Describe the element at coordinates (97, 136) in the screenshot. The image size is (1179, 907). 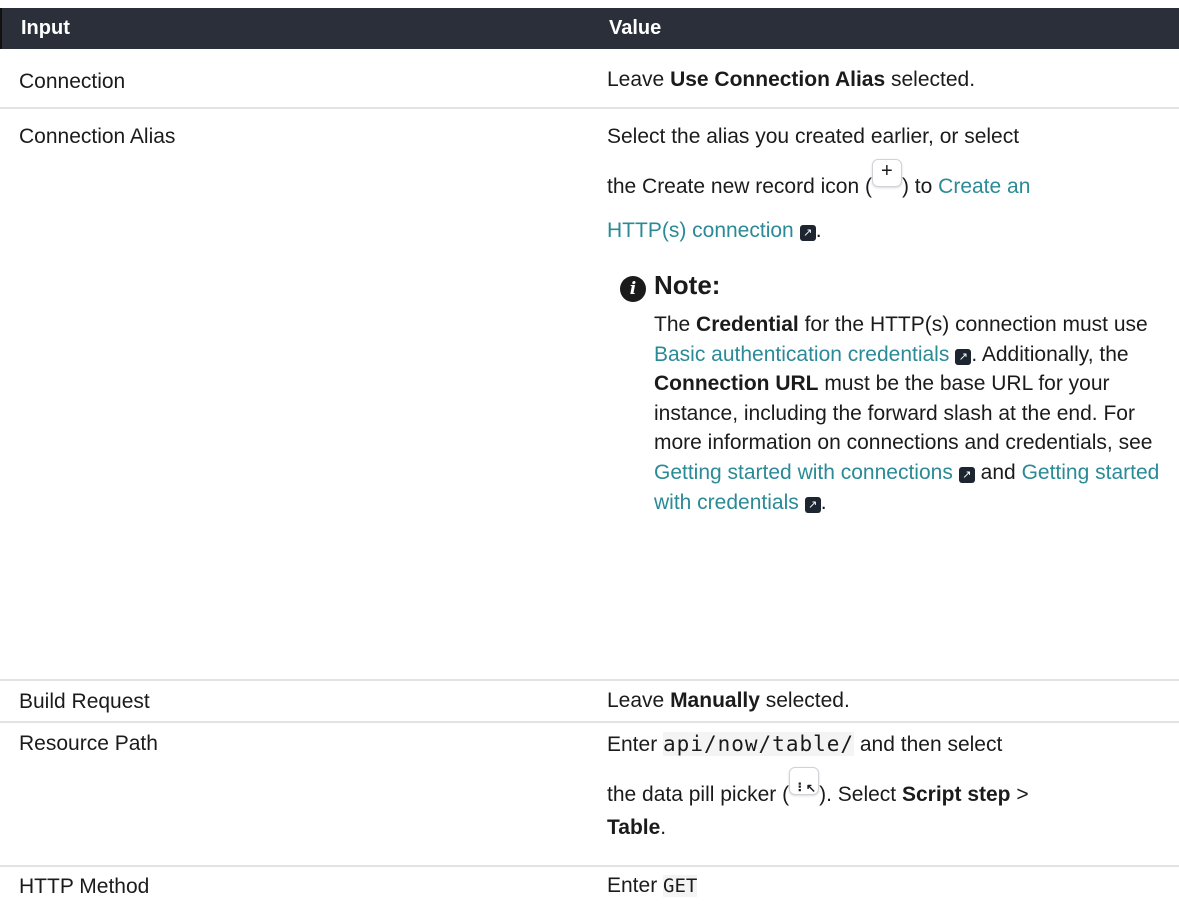
I see `input-cell: Connection Alias` at that location.